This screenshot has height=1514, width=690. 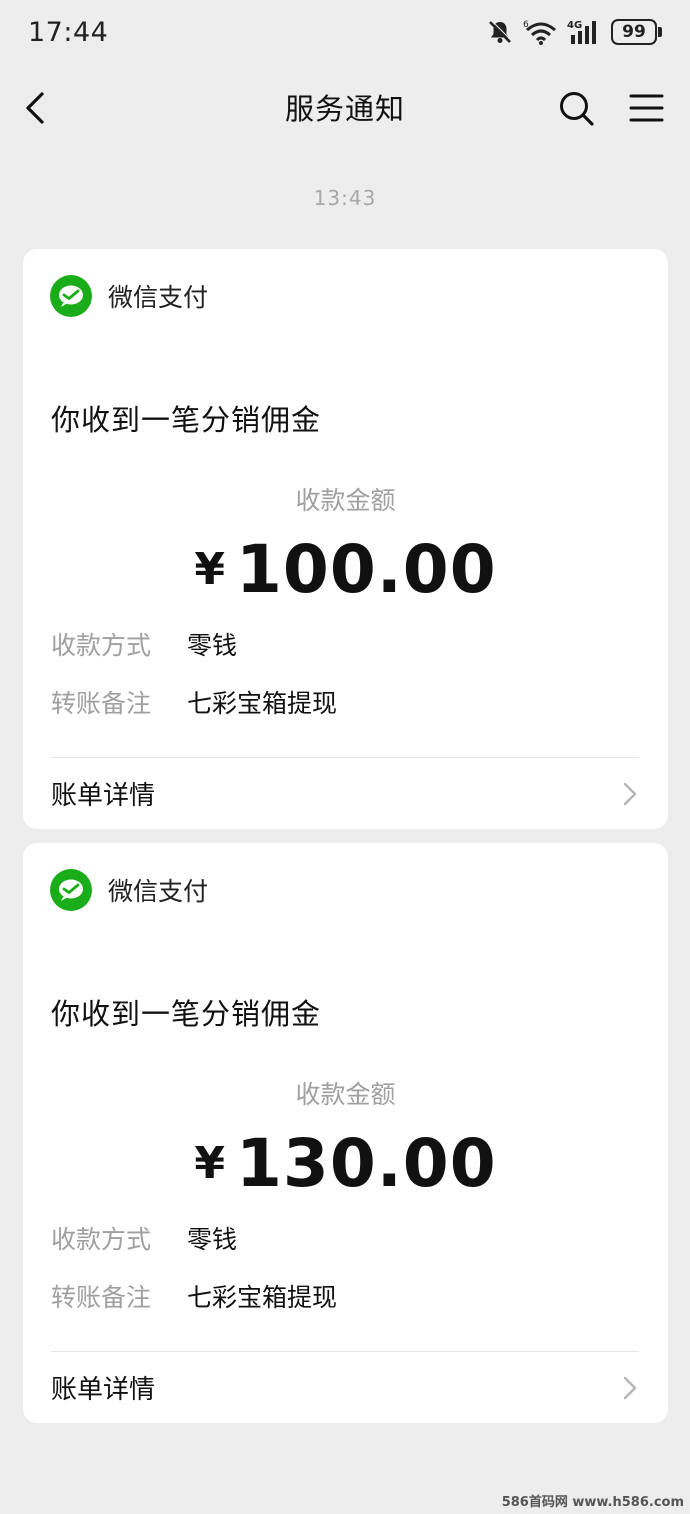 I want to click on battery-level: 99, so click(x=634, y=32).